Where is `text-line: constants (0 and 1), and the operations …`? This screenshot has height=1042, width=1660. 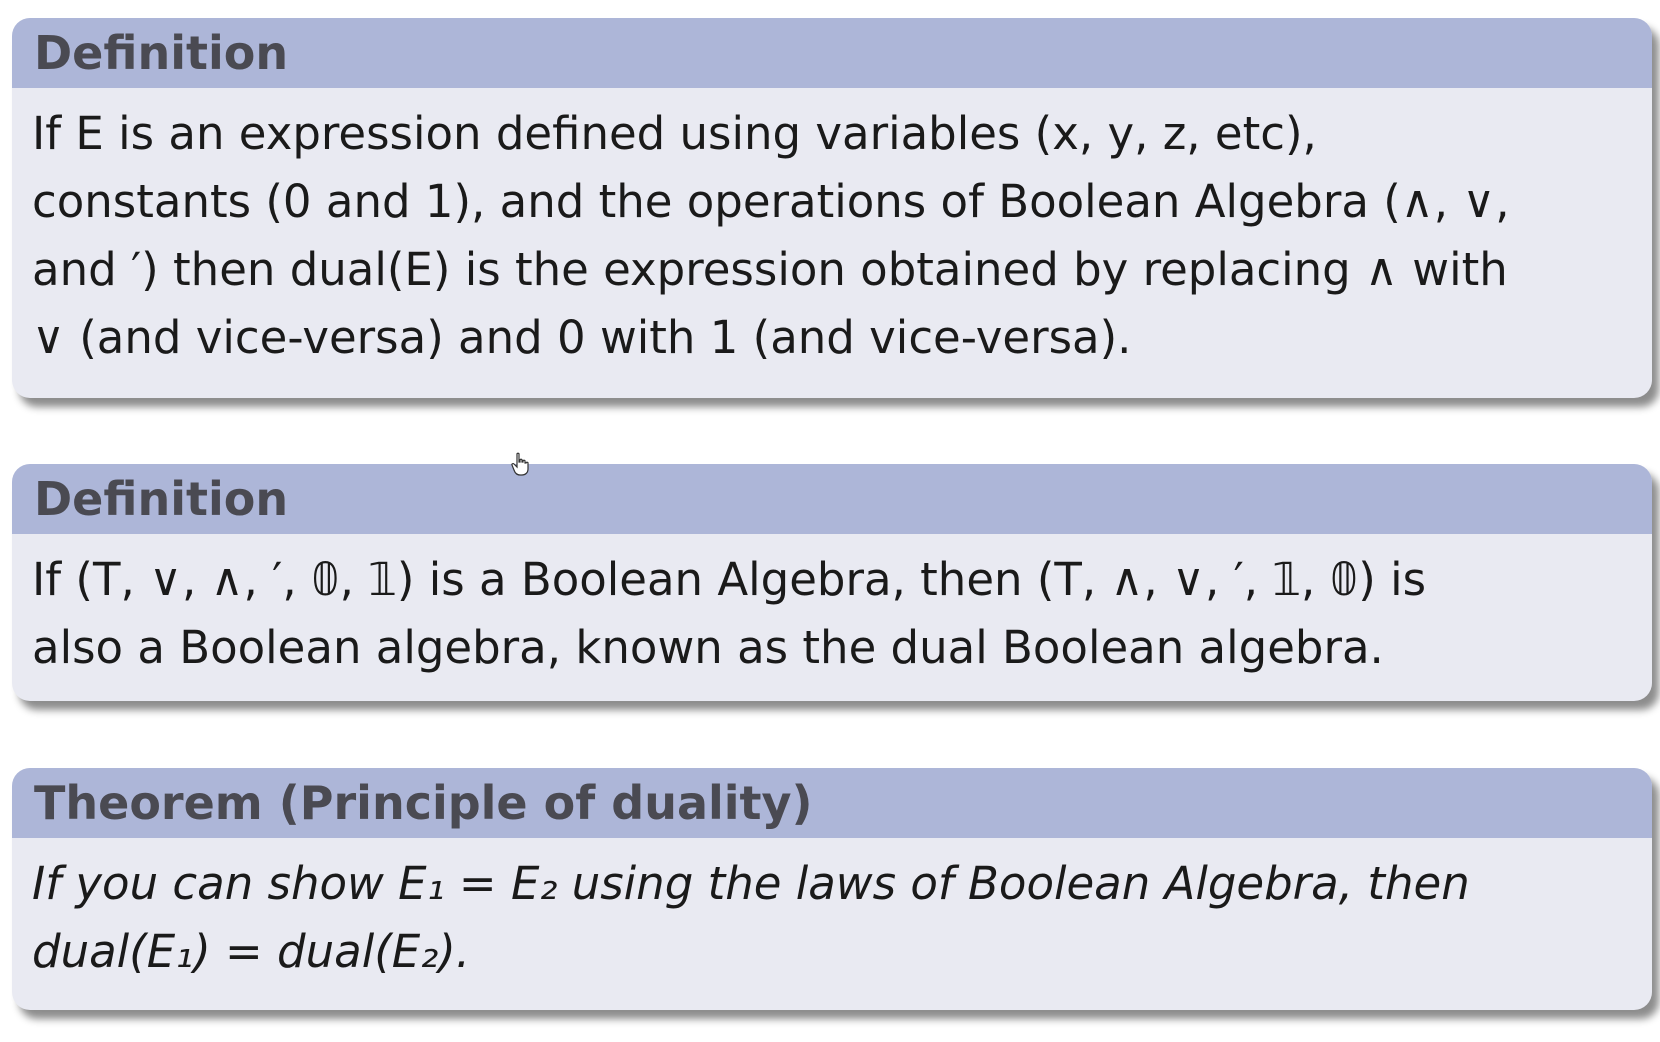 text-line: constants (0 and 1), and the operations … is located at coordinates (771, 201).